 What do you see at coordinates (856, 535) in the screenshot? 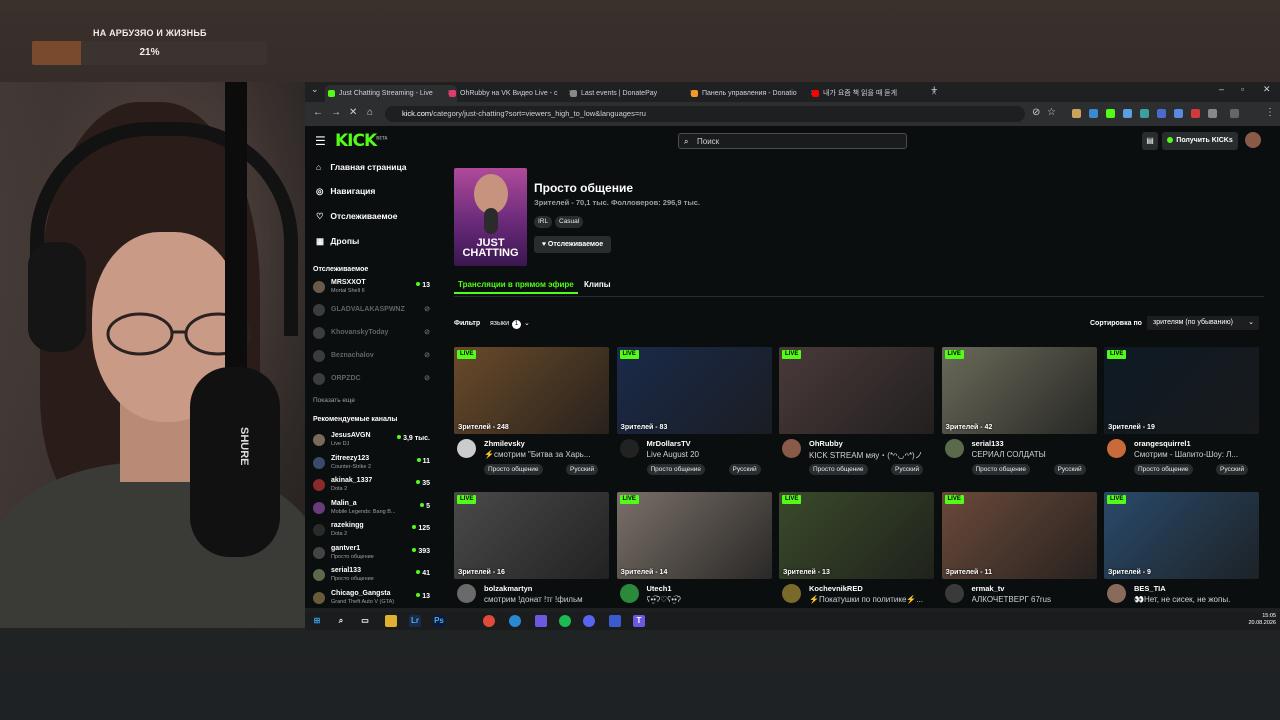
I see `stream-thumbnail: LIVE Зрителей - 13` at bounding box center [856, 535].